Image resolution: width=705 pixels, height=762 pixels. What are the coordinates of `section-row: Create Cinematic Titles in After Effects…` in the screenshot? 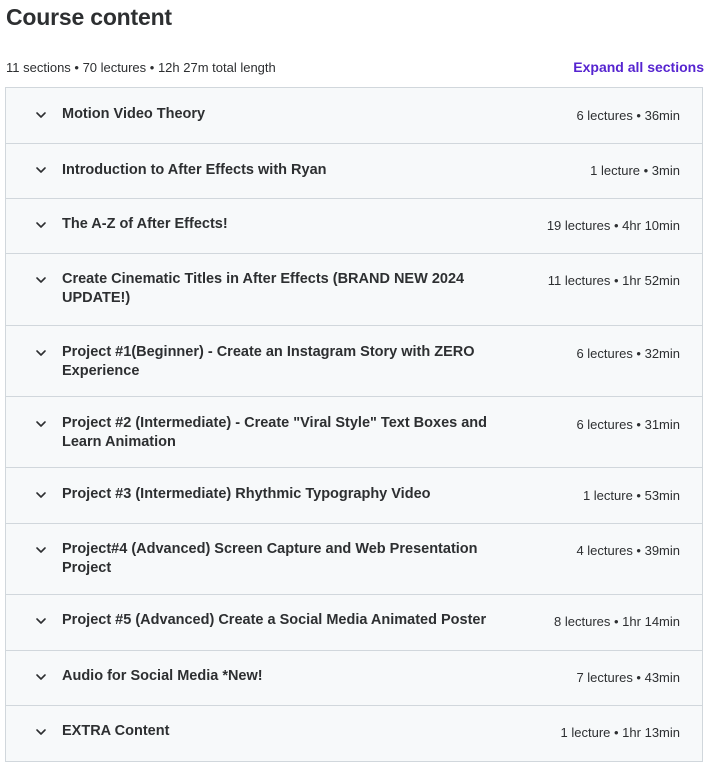 It's located at (354, 290).